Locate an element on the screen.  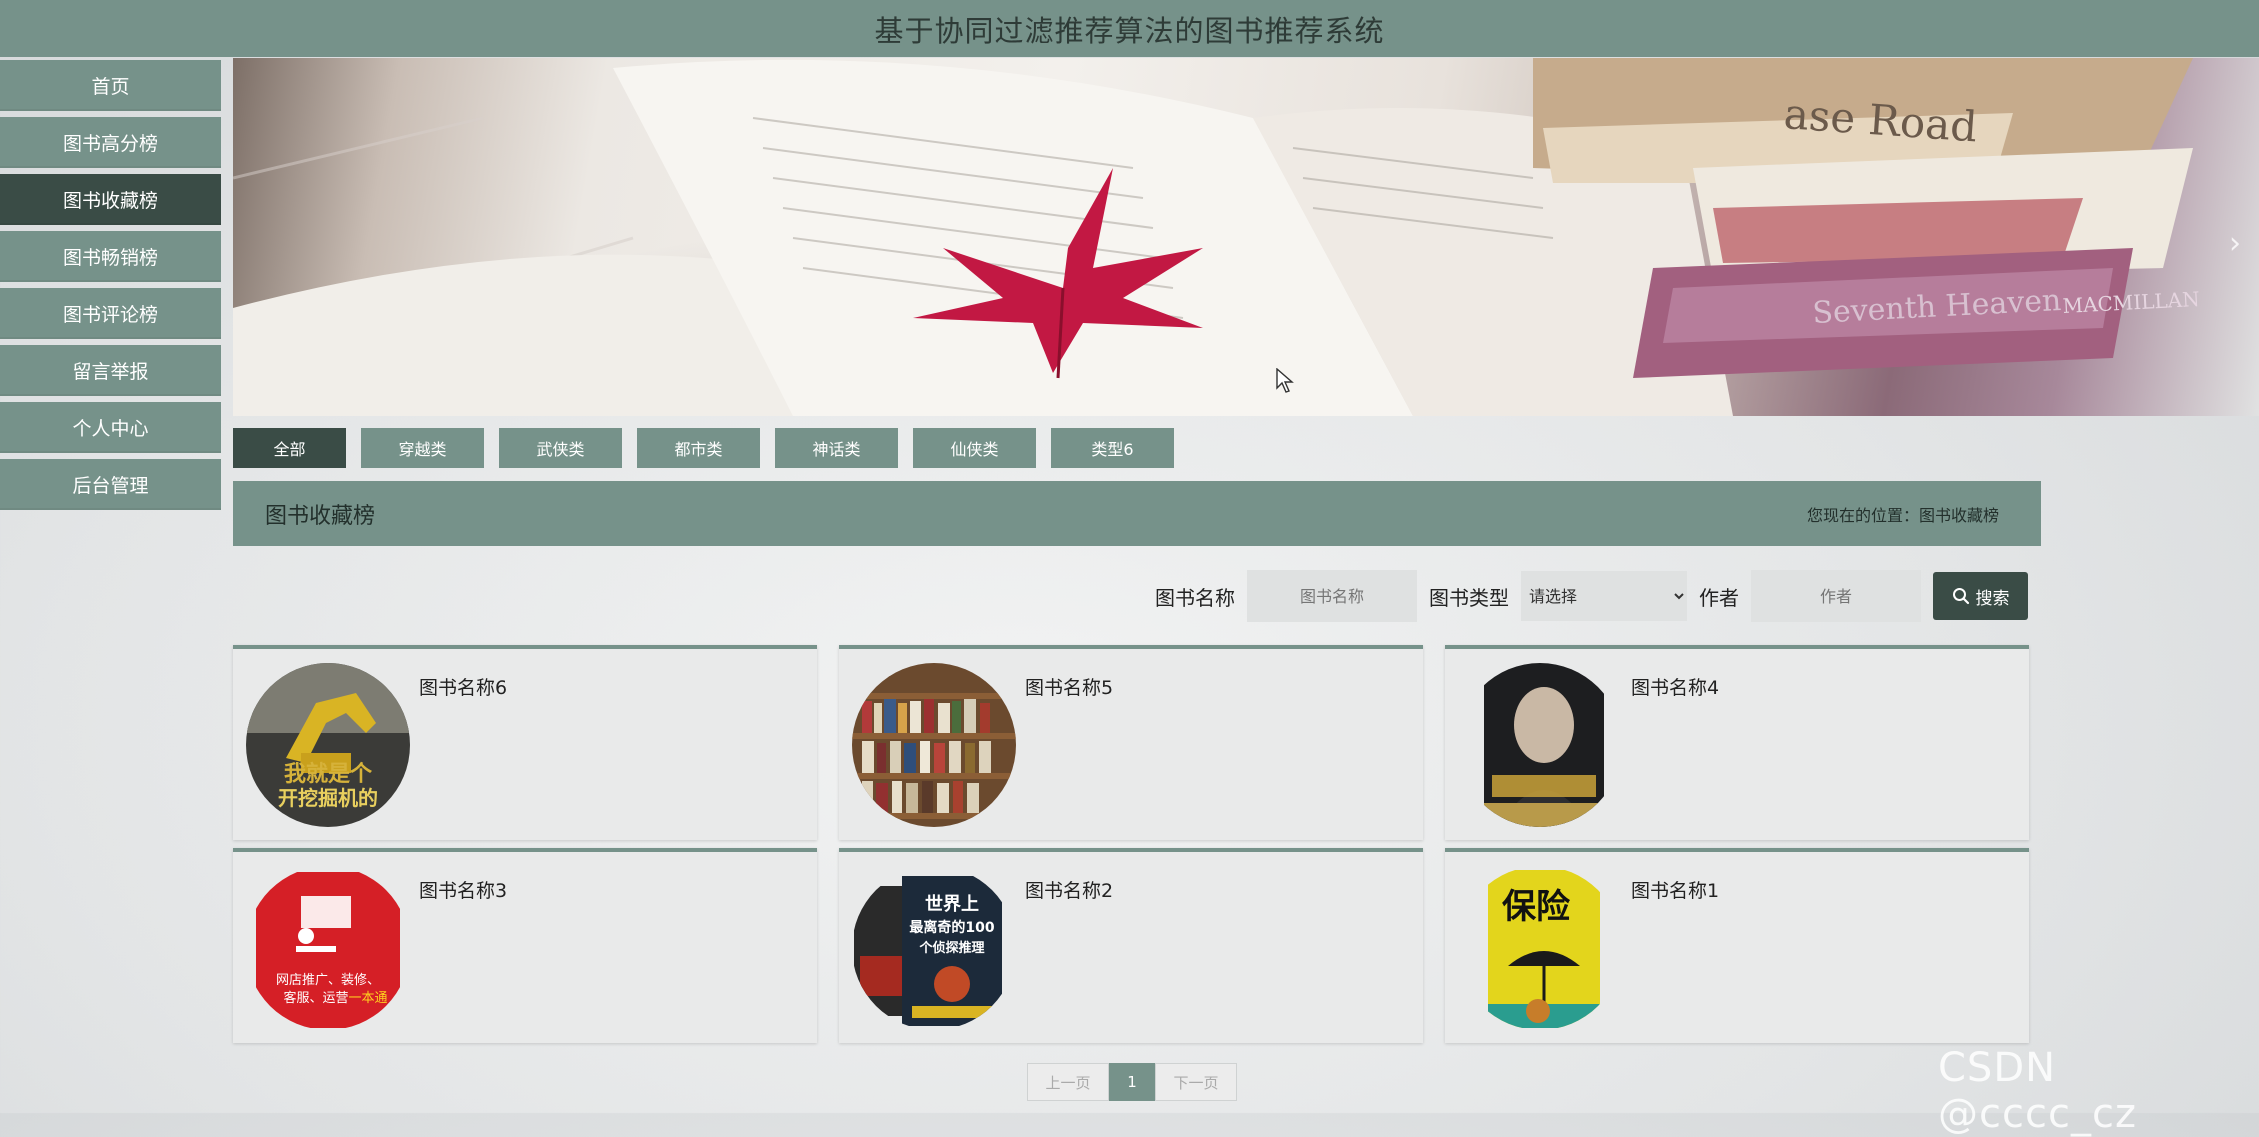
author-label: 作者 is located at coordinates (1719, 597).